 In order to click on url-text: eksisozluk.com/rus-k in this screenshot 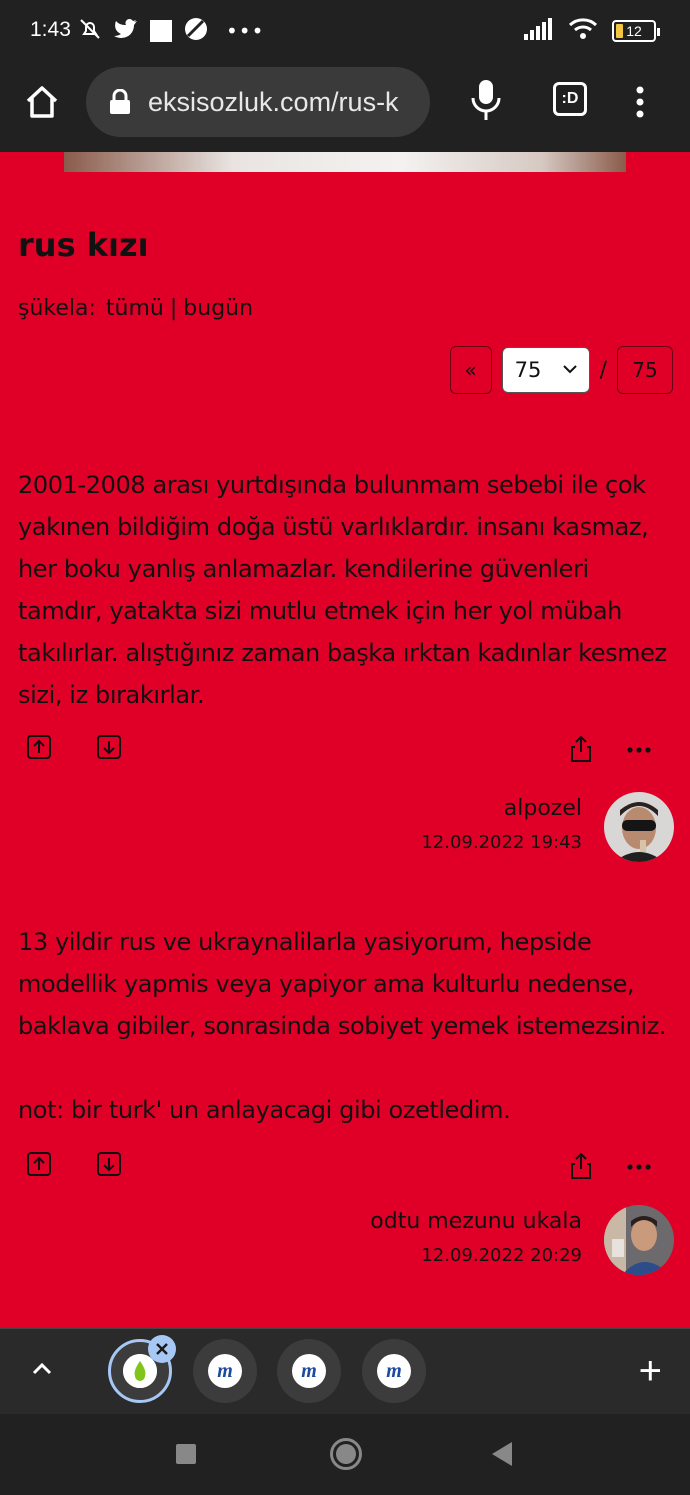, I will do `click(273, 101)`.